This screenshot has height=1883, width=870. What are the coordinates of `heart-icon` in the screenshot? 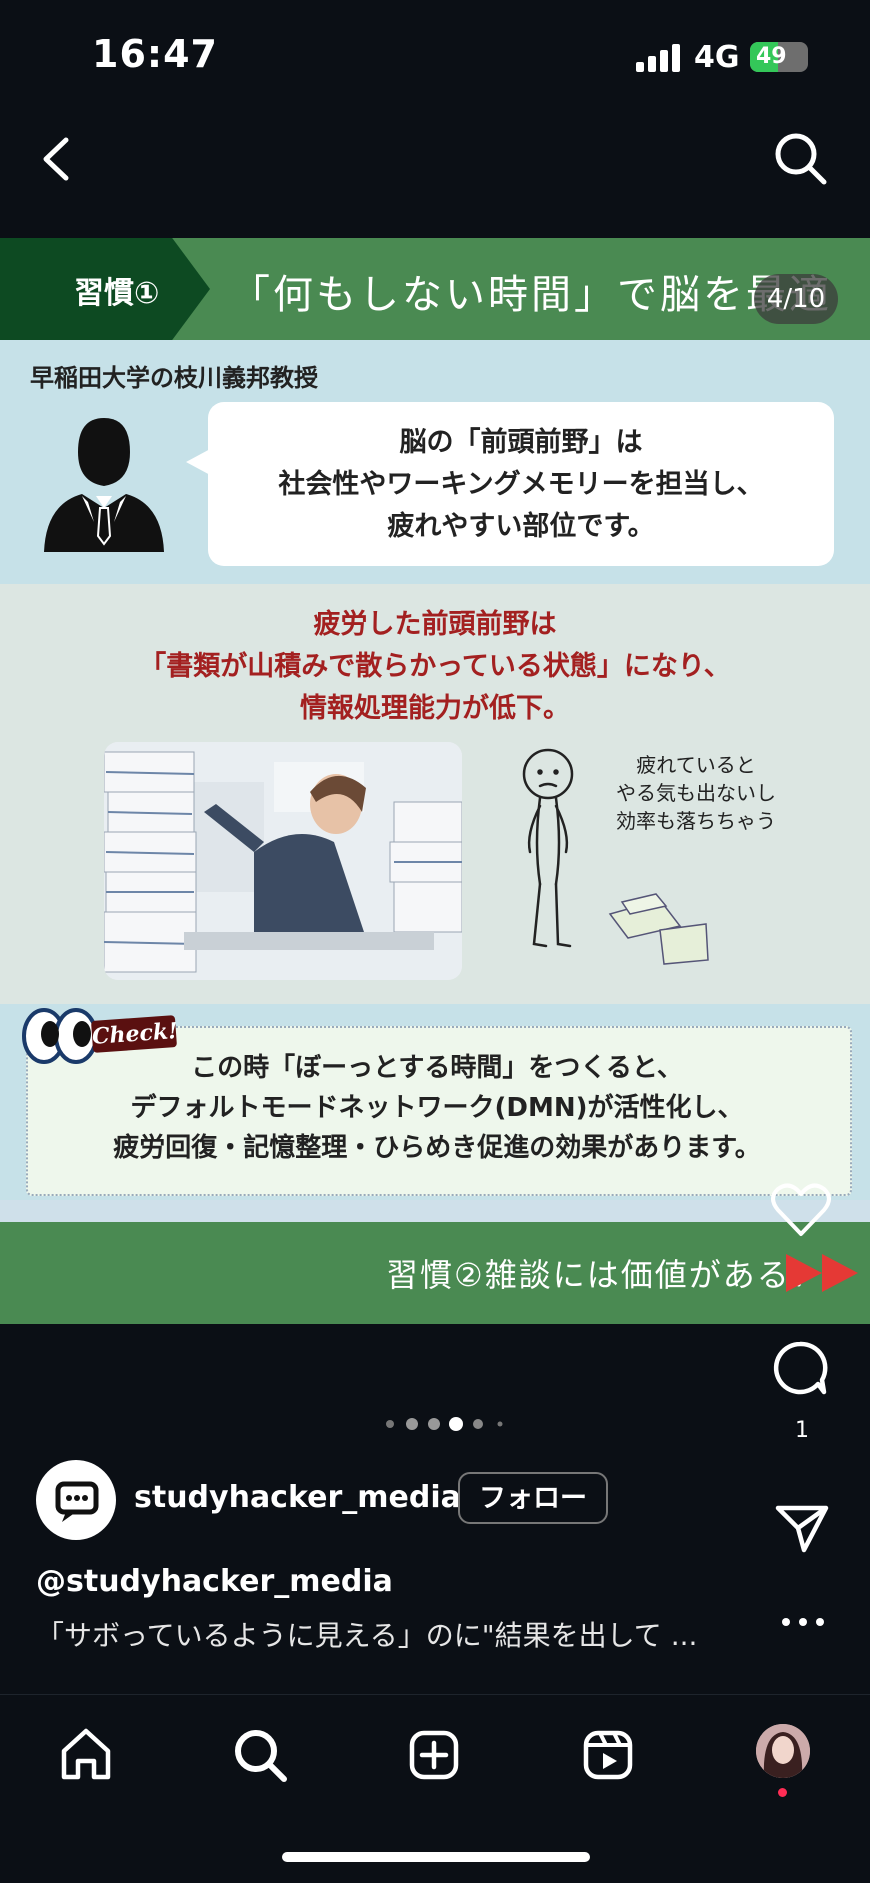 It's located at (801, 1210).